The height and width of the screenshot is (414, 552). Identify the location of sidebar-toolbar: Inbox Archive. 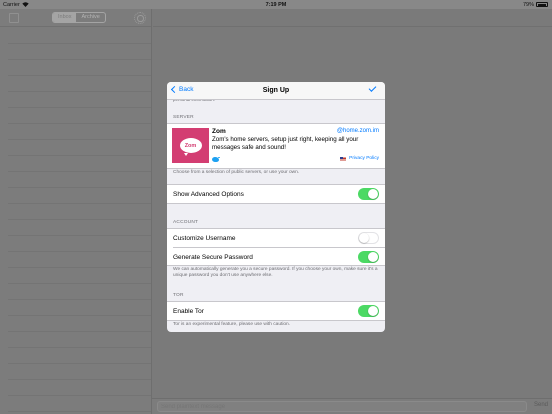
(75, 18).